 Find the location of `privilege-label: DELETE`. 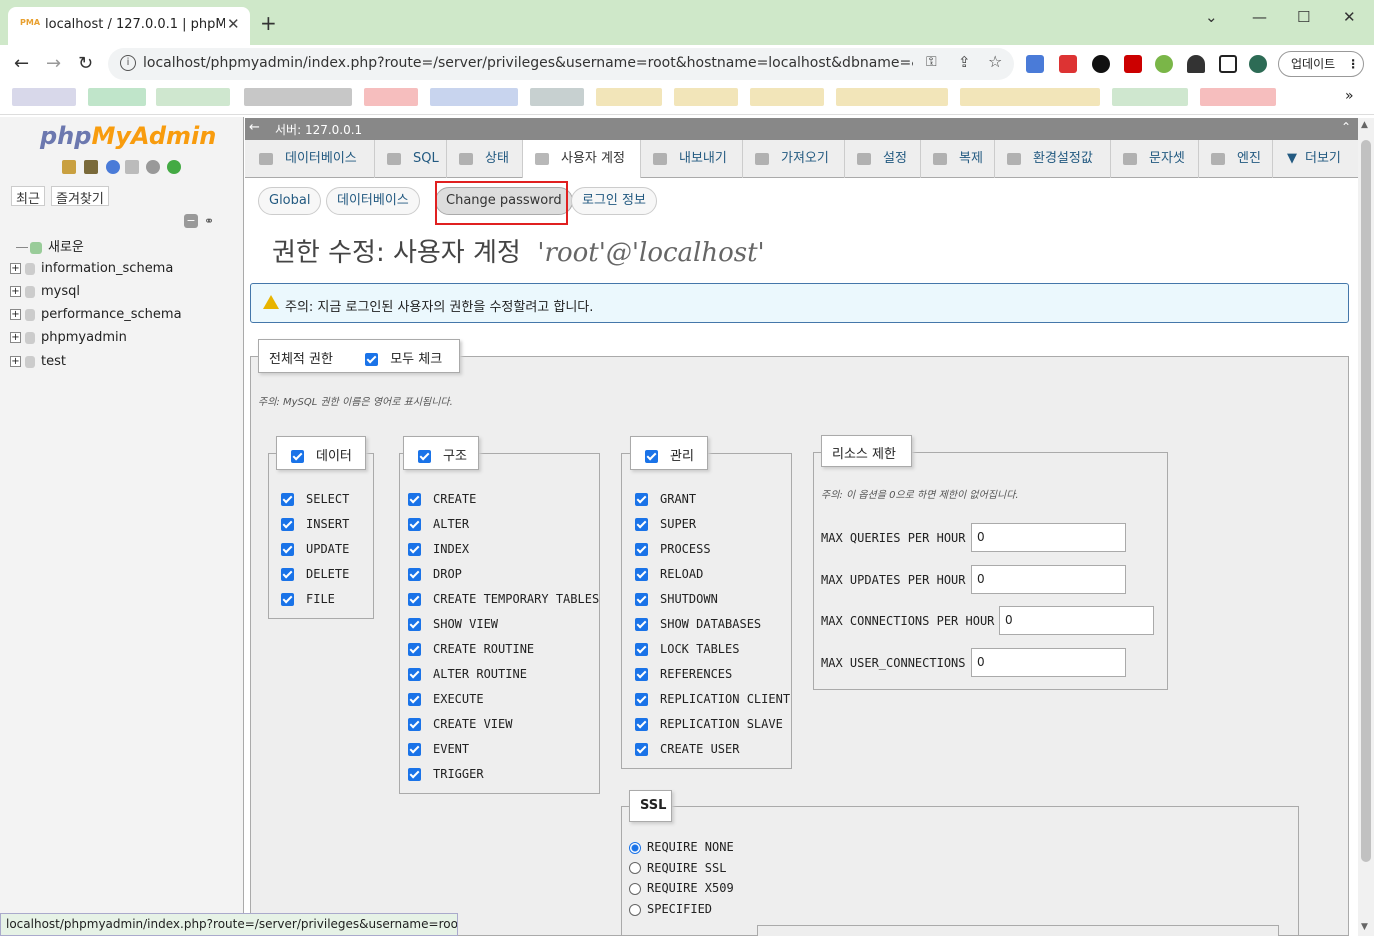

privilege-label: DELETE is located at coordinates (327, 574).